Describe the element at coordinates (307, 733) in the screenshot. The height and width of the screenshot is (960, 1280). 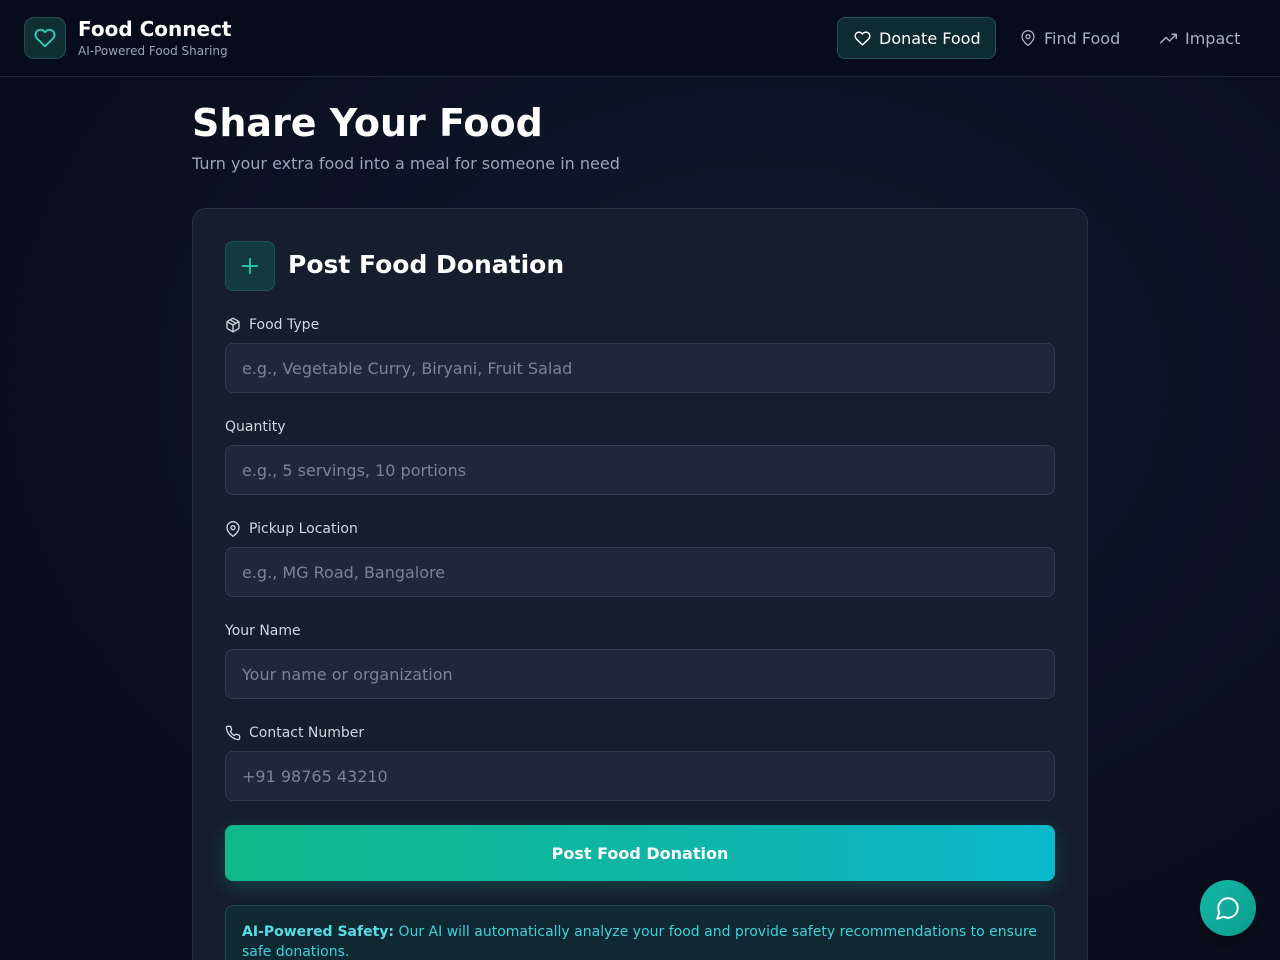
I see `contact-number-label-text: Contact Number` at that location.